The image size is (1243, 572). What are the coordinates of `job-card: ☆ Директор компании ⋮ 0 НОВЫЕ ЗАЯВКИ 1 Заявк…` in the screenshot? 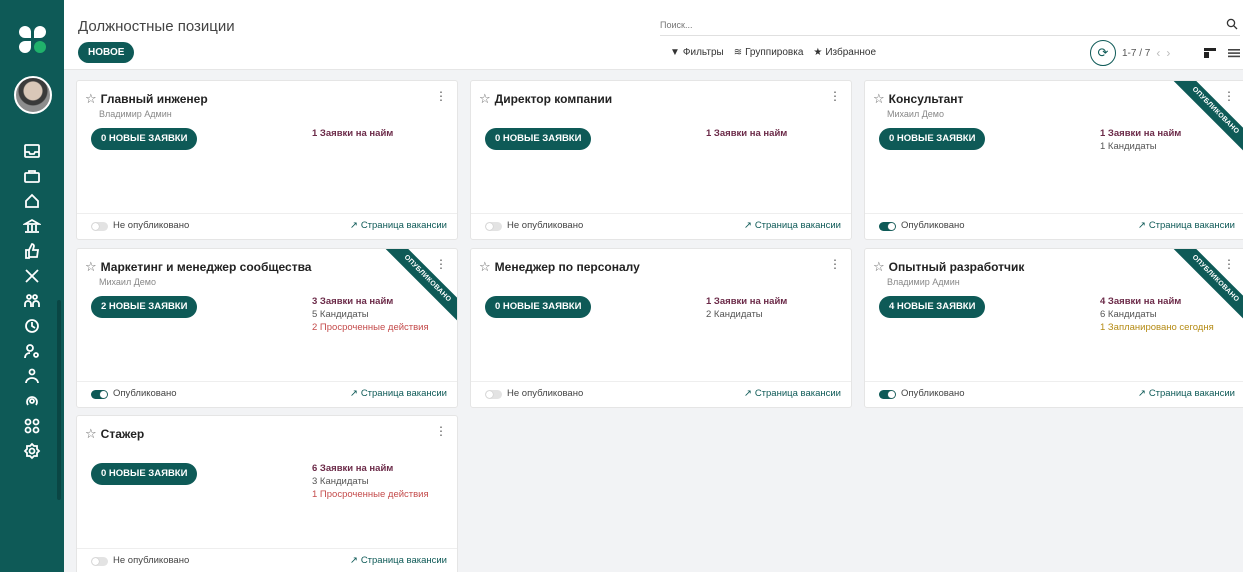 It's located at (661, 160).